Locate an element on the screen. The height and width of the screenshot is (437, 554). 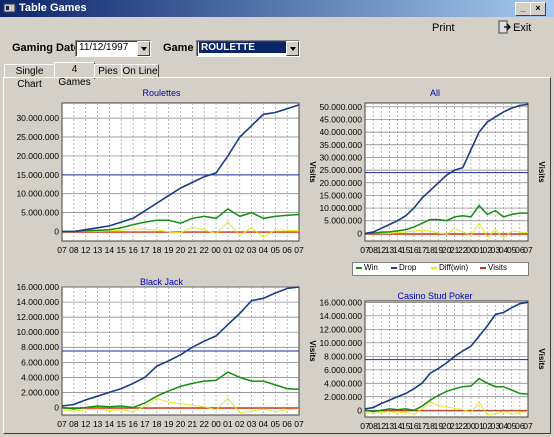
tab-pies: Pies is located at coordinates (108, 71).